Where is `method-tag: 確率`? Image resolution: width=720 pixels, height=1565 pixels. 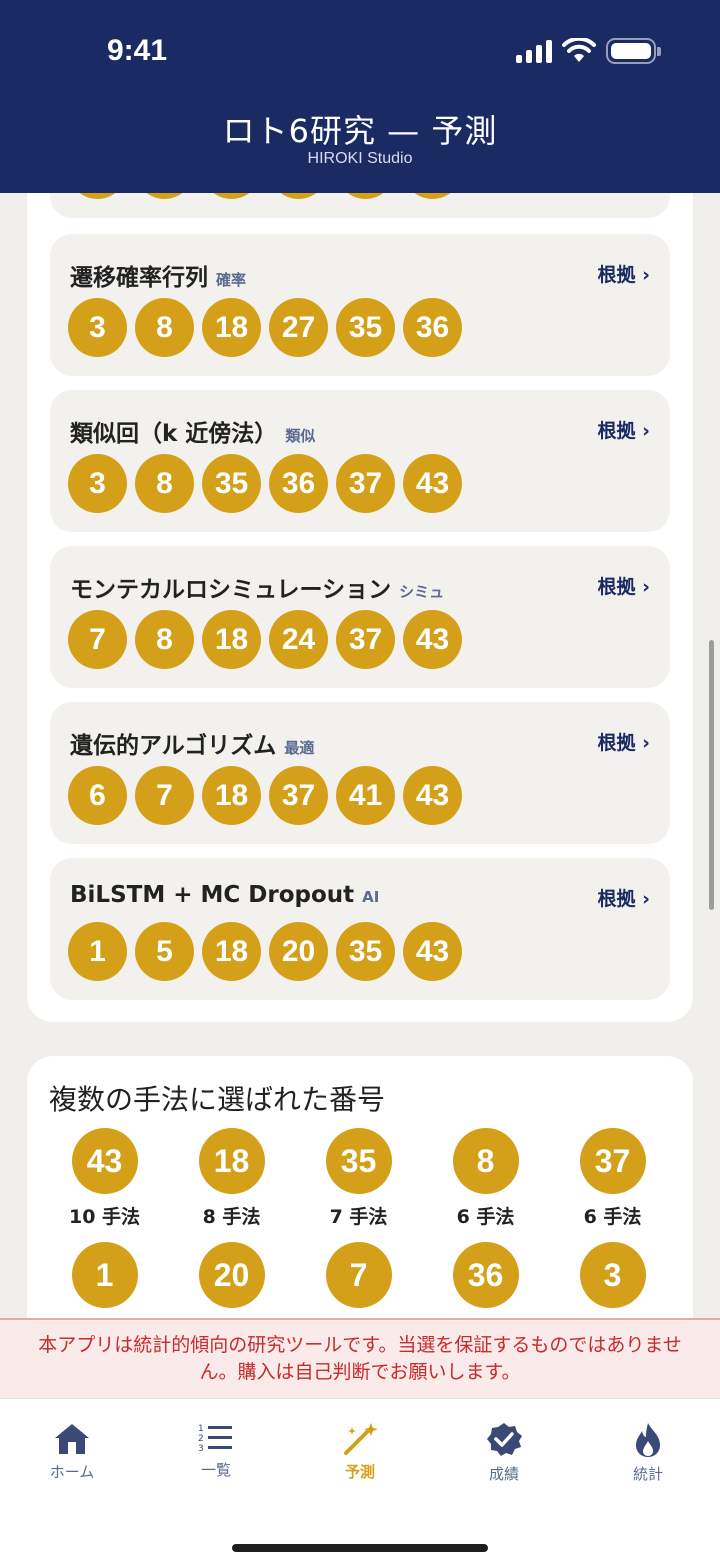
method-tag: 確率 is located at coordinates (231, 280).